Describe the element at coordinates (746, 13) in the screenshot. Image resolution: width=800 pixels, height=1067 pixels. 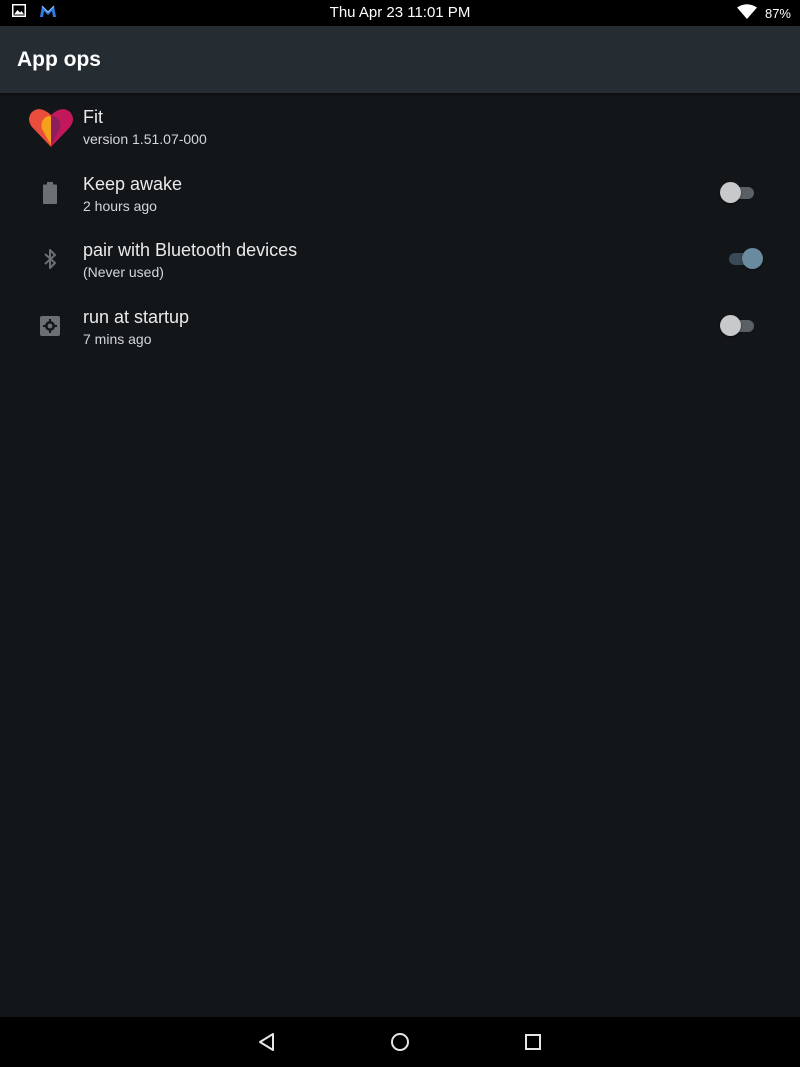
I see `wifi-icon` at that location.